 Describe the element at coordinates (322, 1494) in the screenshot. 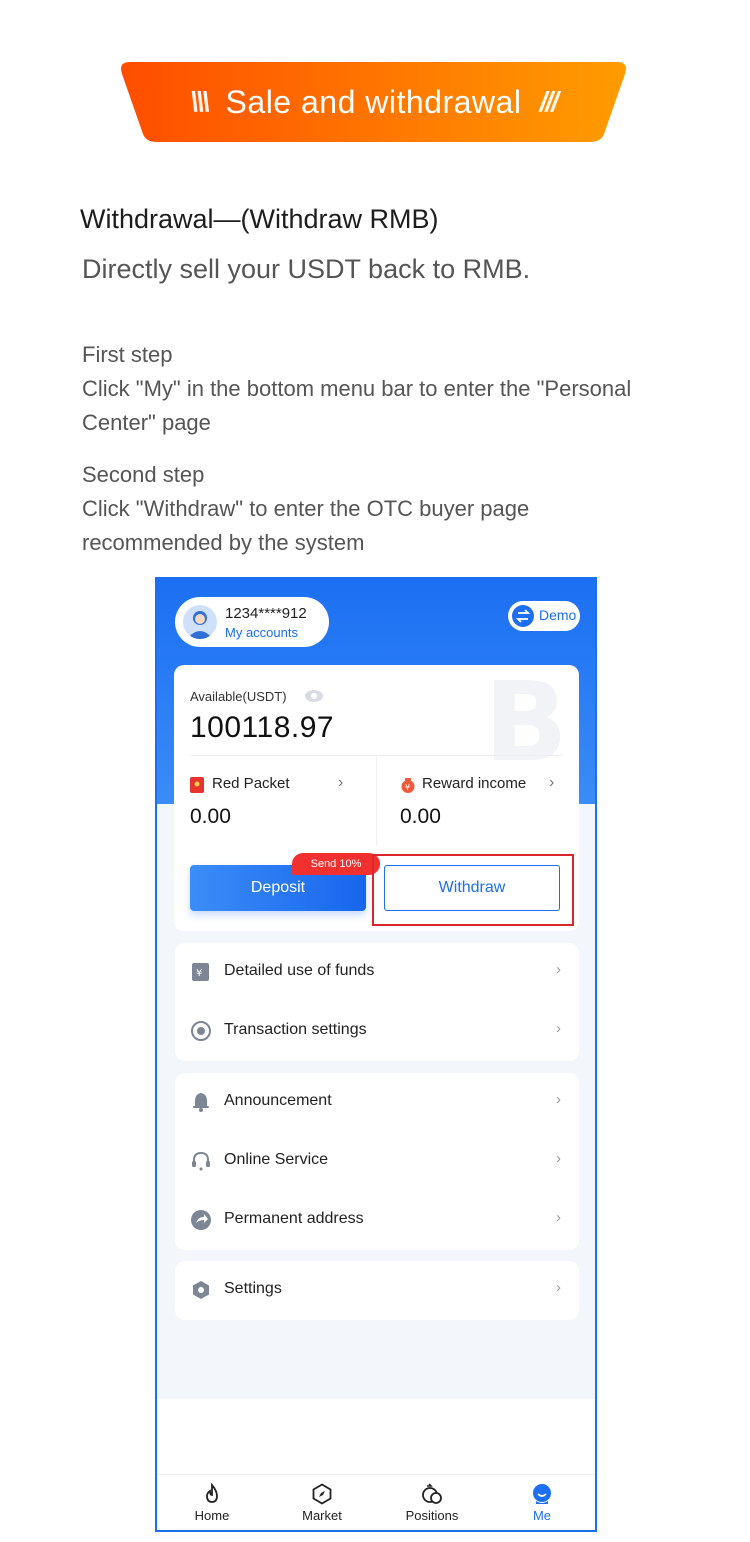

I see `compass-icon` at that location.